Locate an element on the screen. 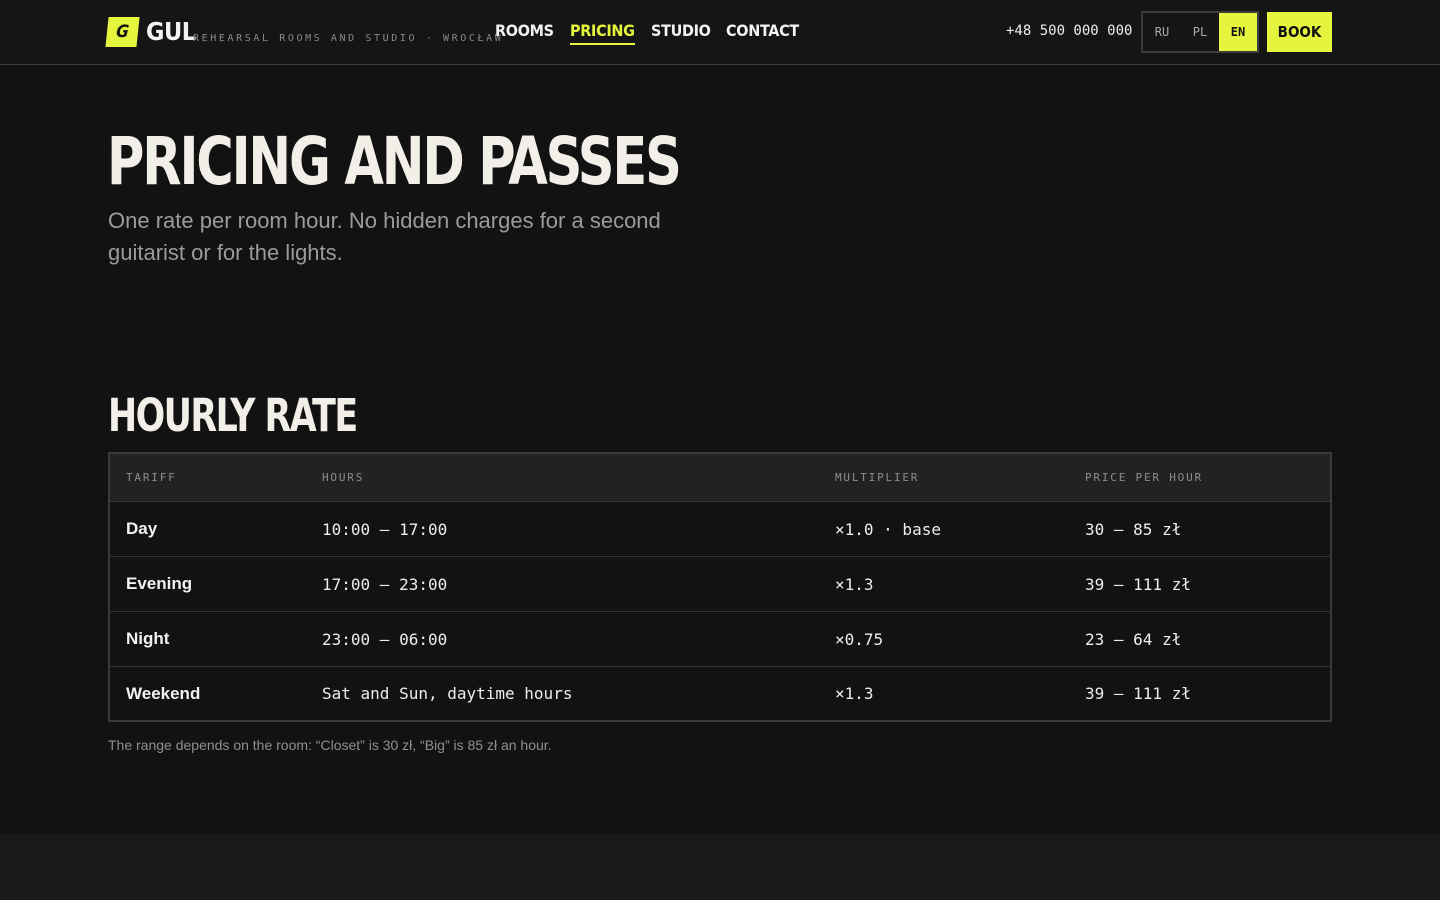 The width and height of the screenshot is (1440, 900). nav-item-contact: CONTACT is located at coordinates (762, 31).